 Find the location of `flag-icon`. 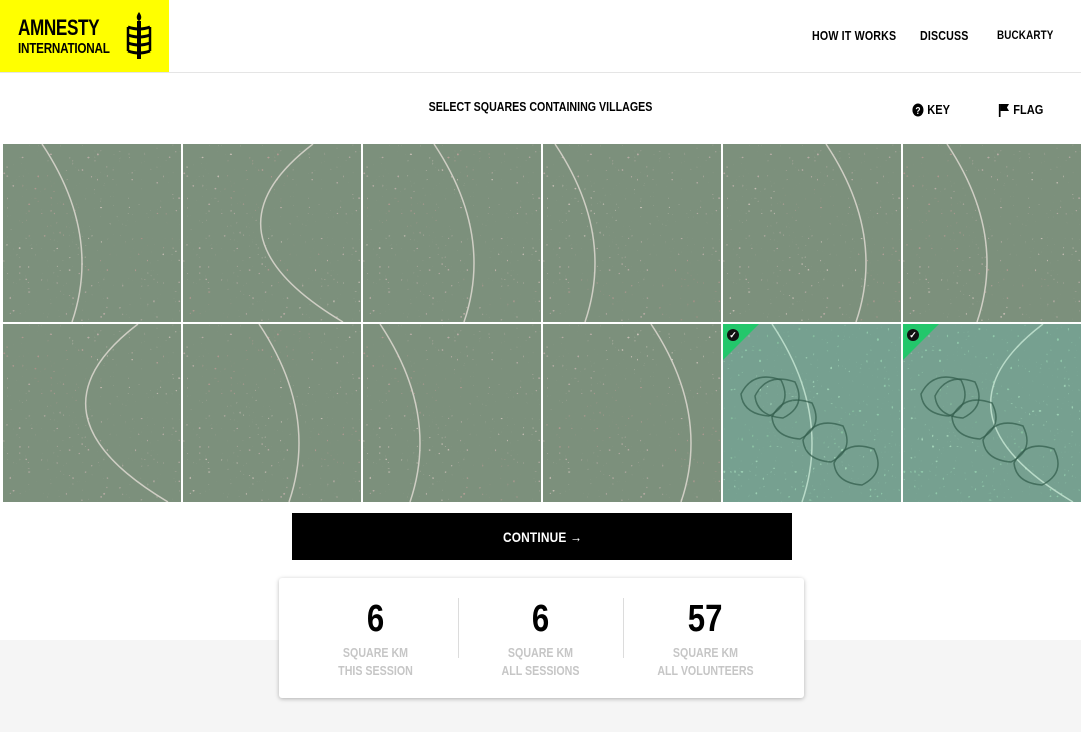

flag-icon is located at coordinates (1004, 110).